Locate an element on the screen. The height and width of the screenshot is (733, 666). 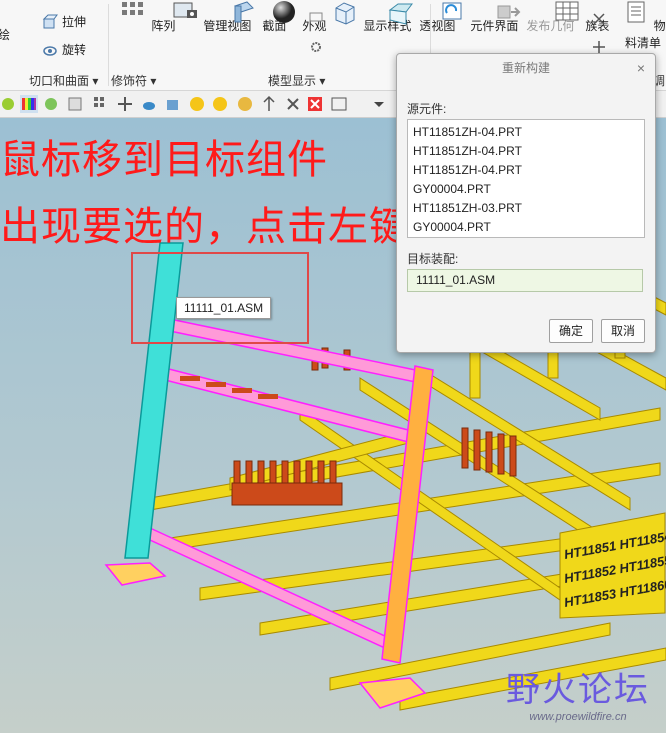
target-assembly-field: 11111_01.ASM is located at coordinates (525, 280).